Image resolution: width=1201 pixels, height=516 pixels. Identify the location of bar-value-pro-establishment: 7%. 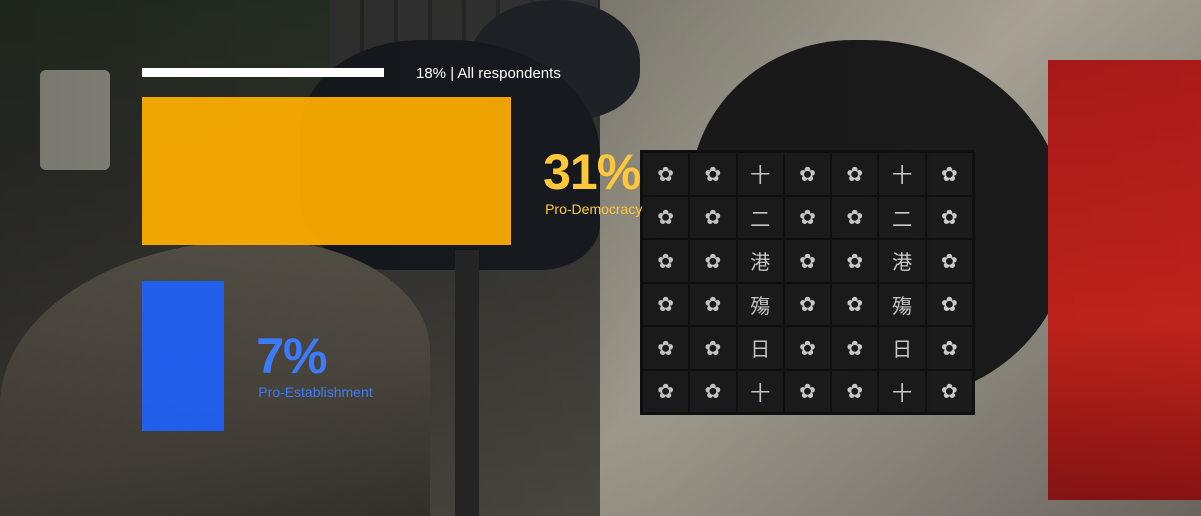
(291, 356).